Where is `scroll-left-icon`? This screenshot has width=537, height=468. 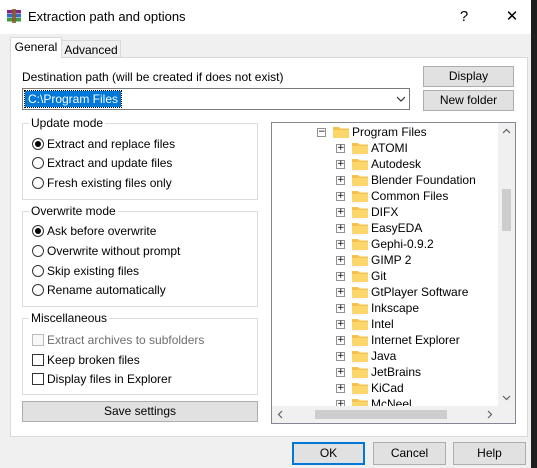
scroll-left-icon is located at coordinates (280, 414).